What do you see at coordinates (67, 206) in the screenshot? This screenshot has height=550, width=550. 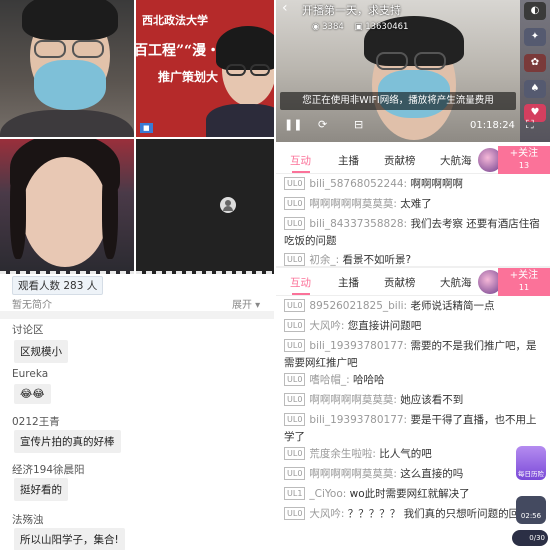 I see `video-tile-participant` at bounding box center [67, 206].